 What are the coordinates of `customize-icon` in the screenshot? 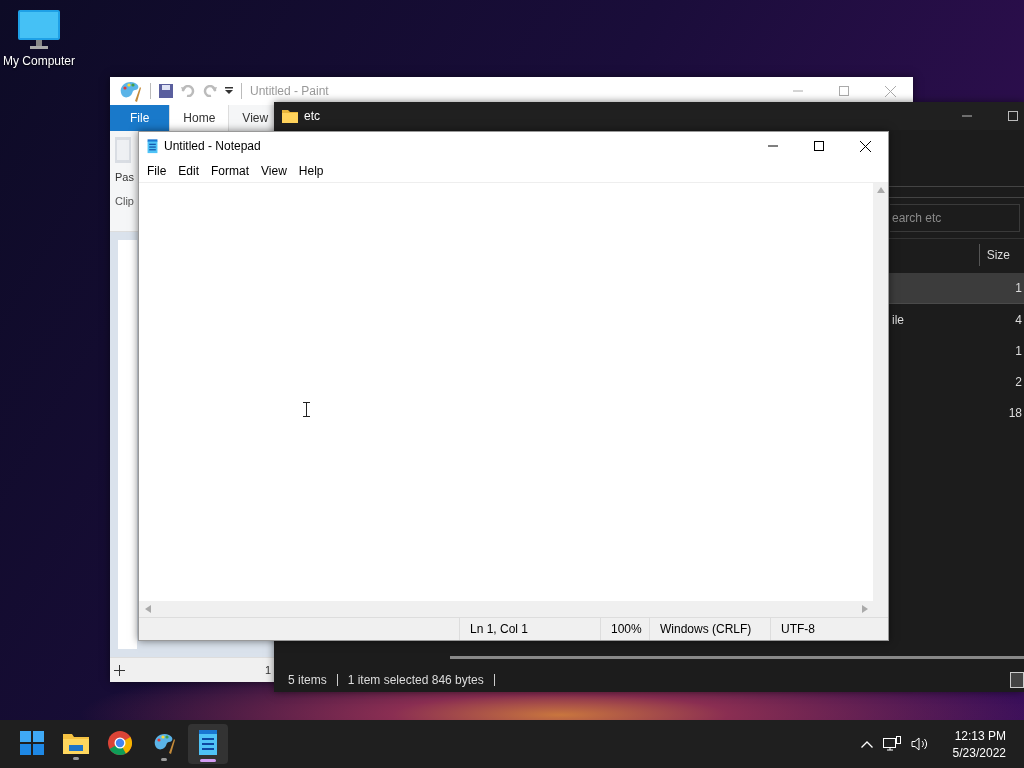 It's located at (229, 91).